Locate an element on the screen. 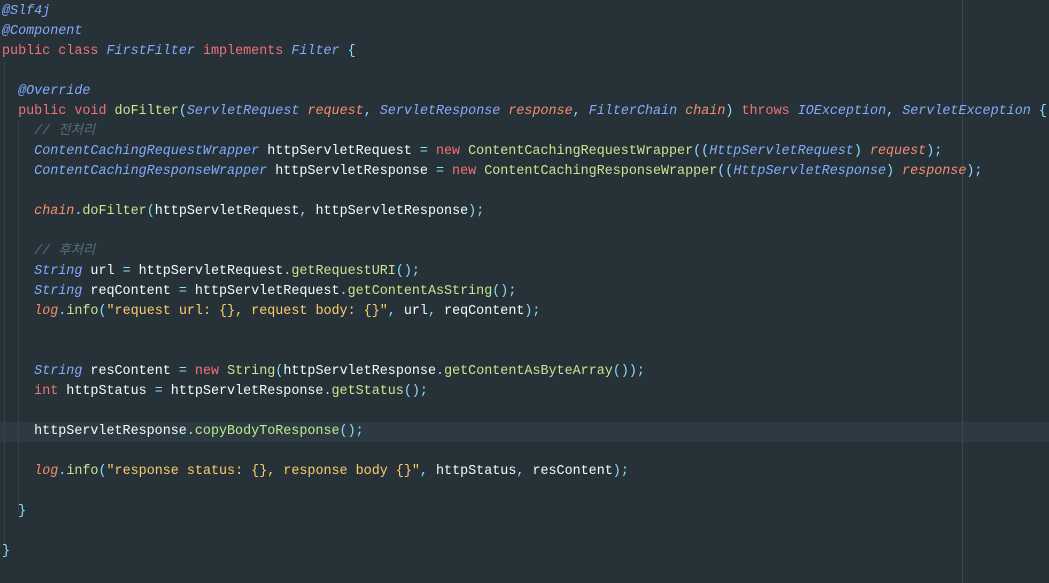 This screenshot has height=583, width=1049. code-token: httpServletResponse is located at coordinates (360, 371).